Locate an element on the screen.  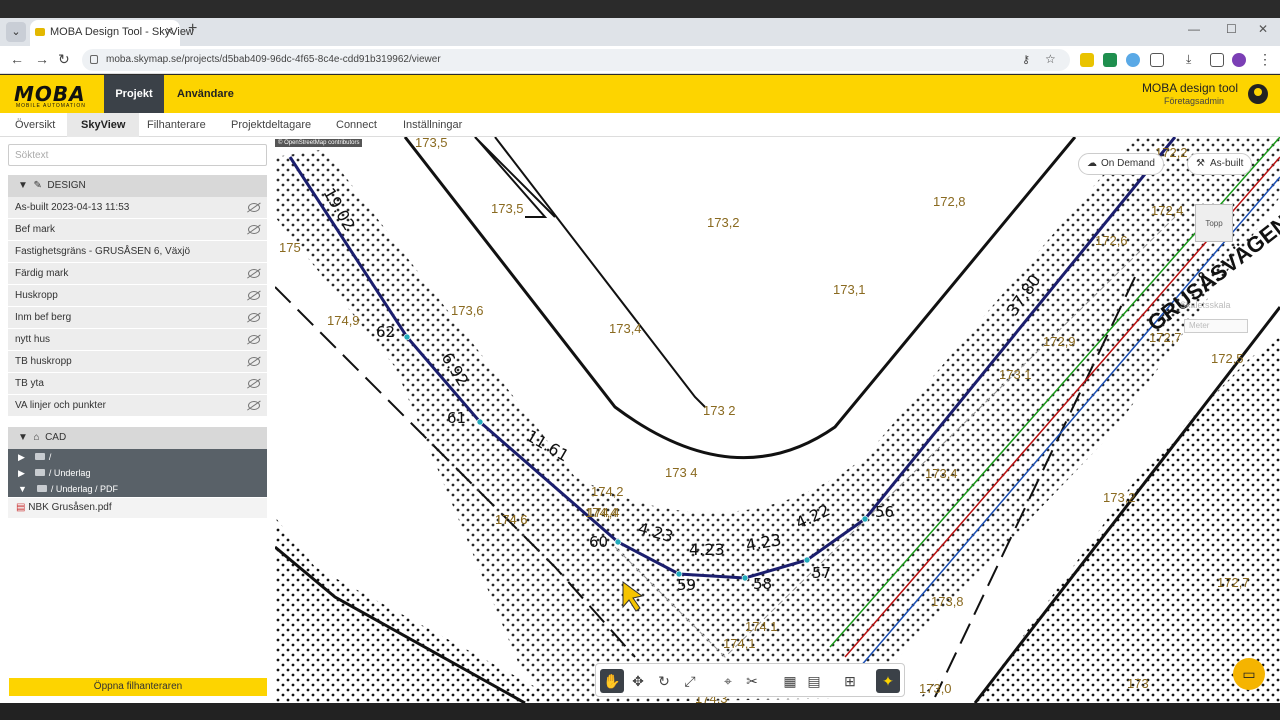
profile-avatar is located at coordinates (1239, 60).